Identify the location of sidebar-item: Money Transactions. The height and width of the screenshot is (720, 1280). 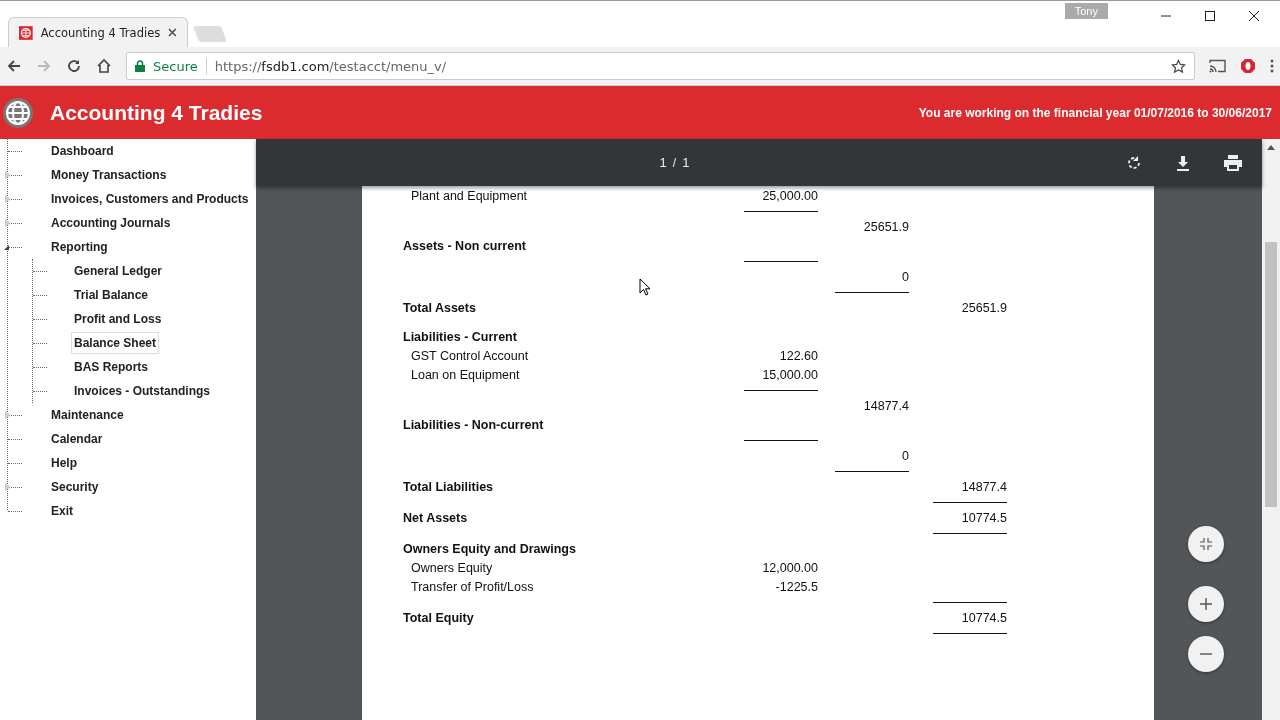
(109, 175).